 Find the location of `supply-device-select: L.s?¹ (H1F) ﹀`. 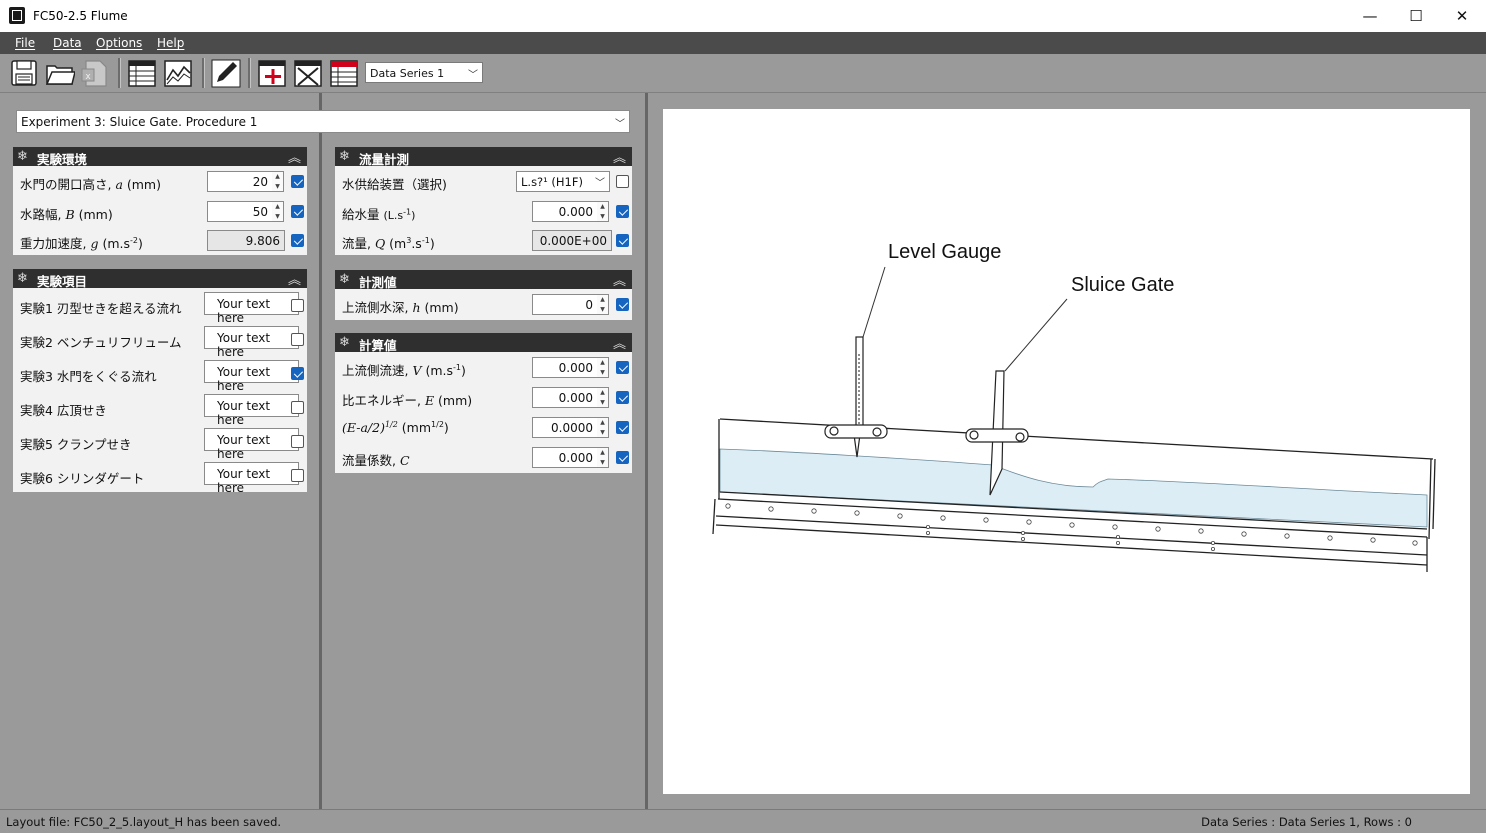

supply-device-select: L.s?¹ (H1F) ﹀ is located at coordinates (563, 181).